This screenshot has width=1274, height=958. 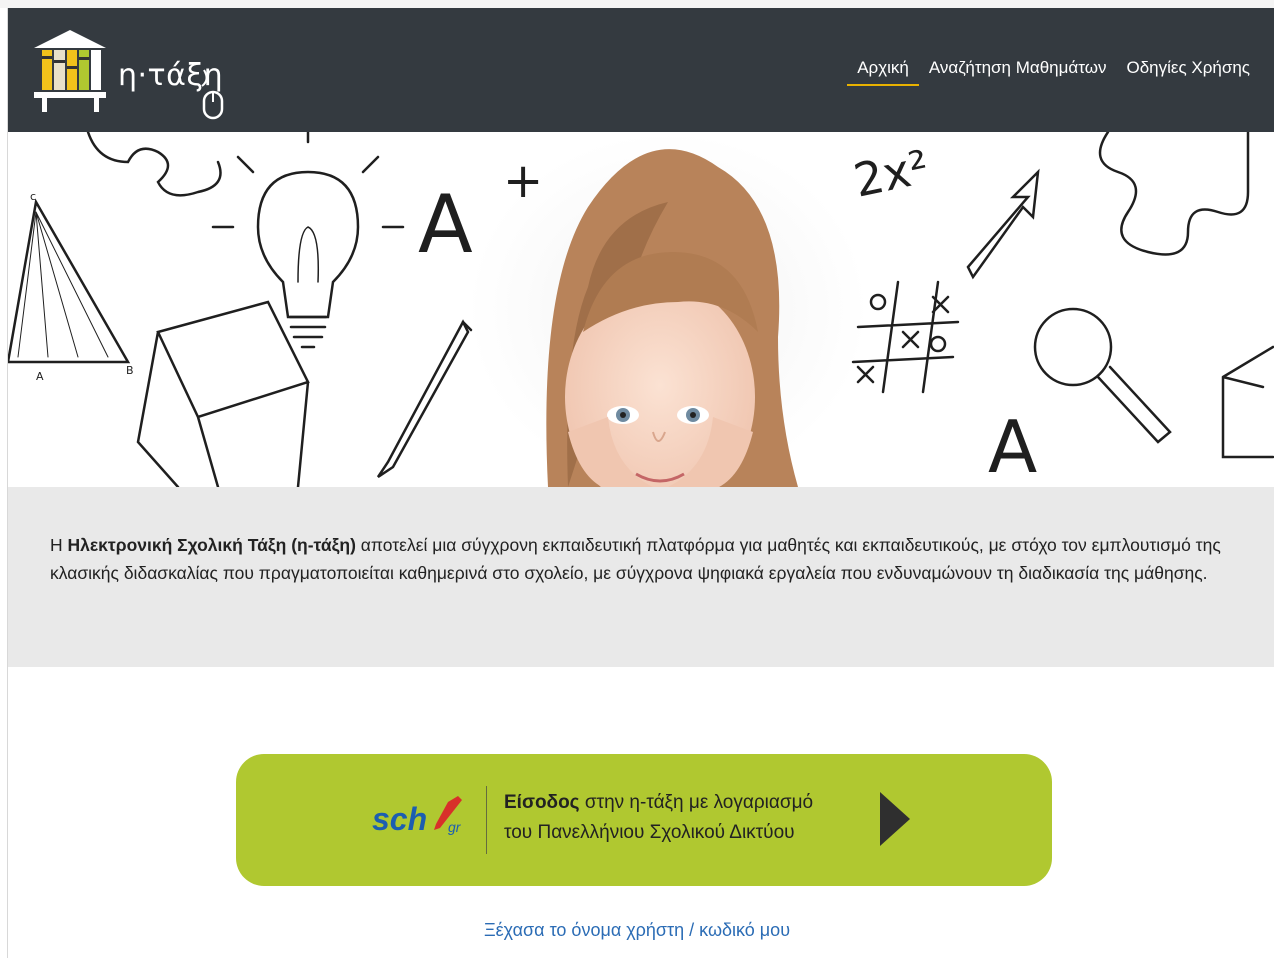 What do you see at coordinates (455, 827) in the screenshot?
I see `sch-logo-sub: gr` at bounding box center [455, 827].